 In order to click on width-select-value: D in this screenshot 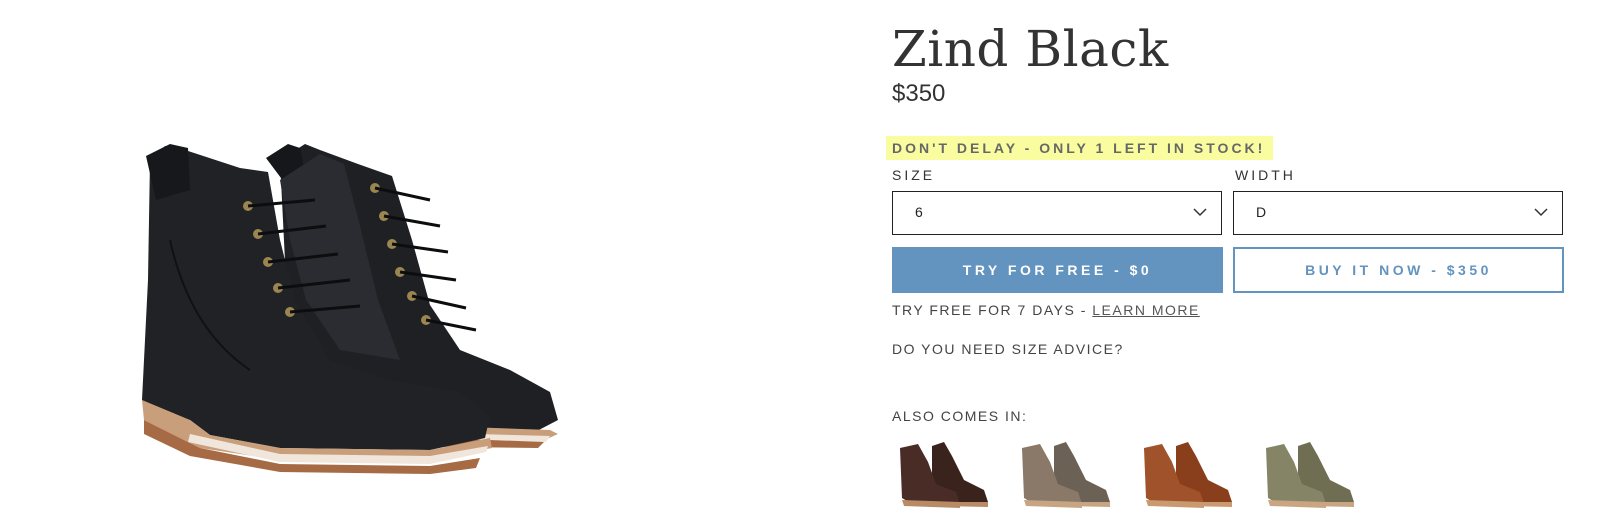, I will do `click(1261, 212)`.